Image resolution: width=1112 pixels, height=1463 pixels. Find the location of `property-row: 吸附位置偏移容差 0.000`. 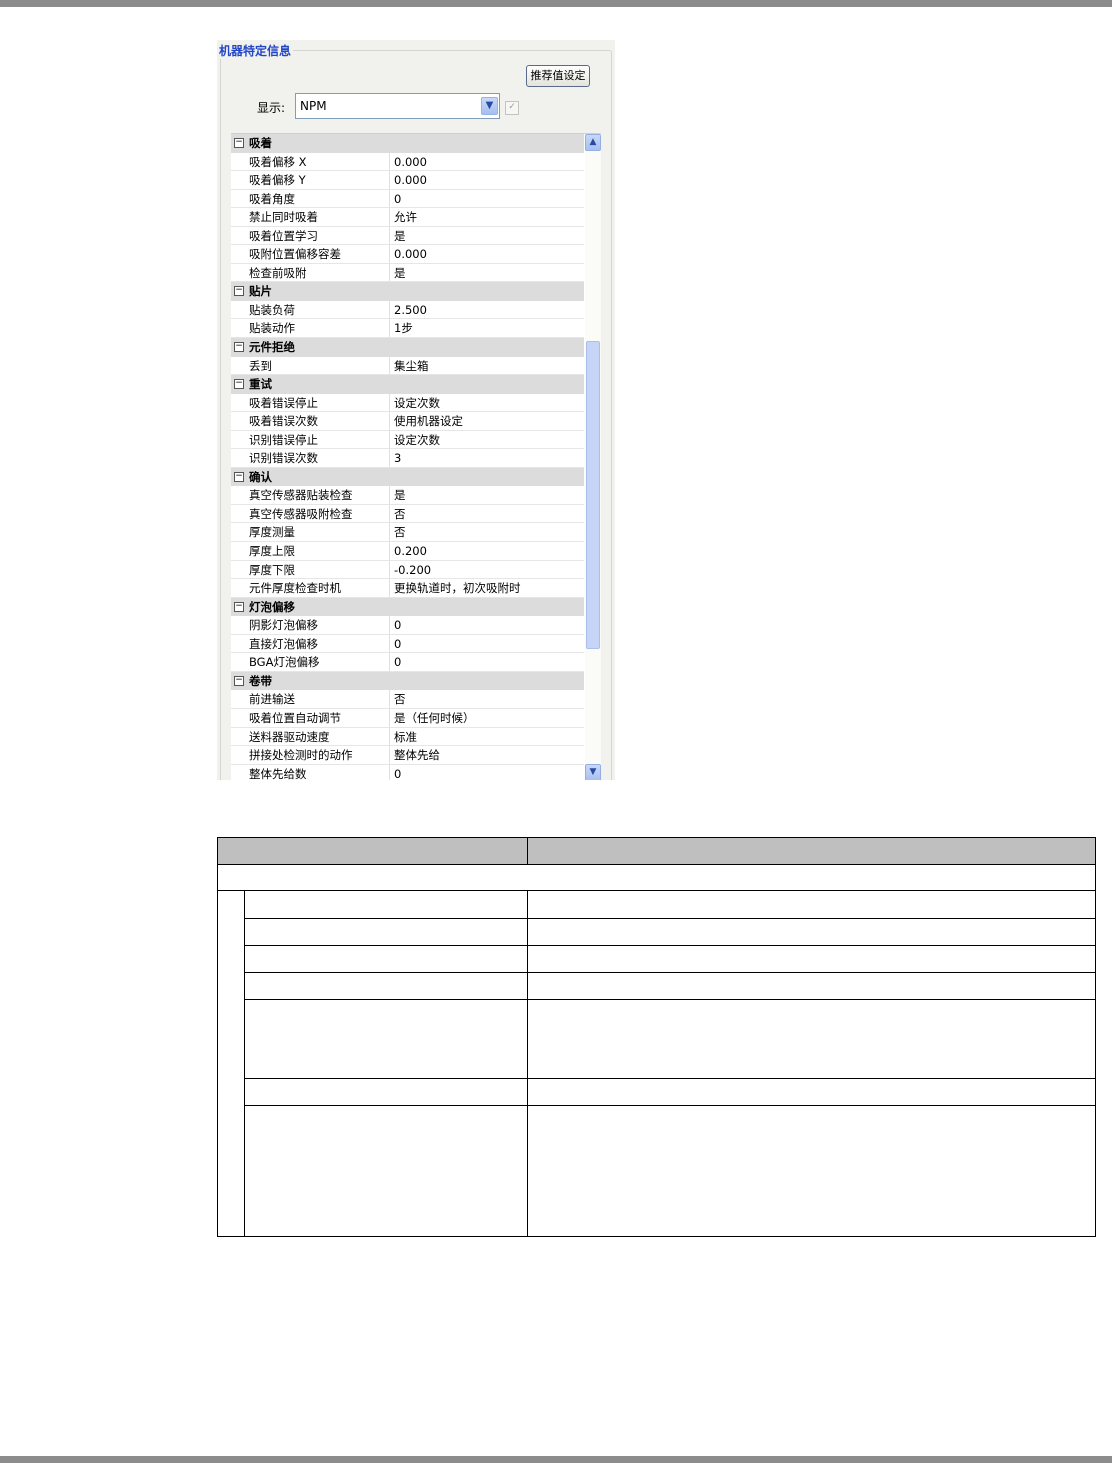

property-row: 吸附位置偏移容差 0.000 is located at coordinates (407, 254).